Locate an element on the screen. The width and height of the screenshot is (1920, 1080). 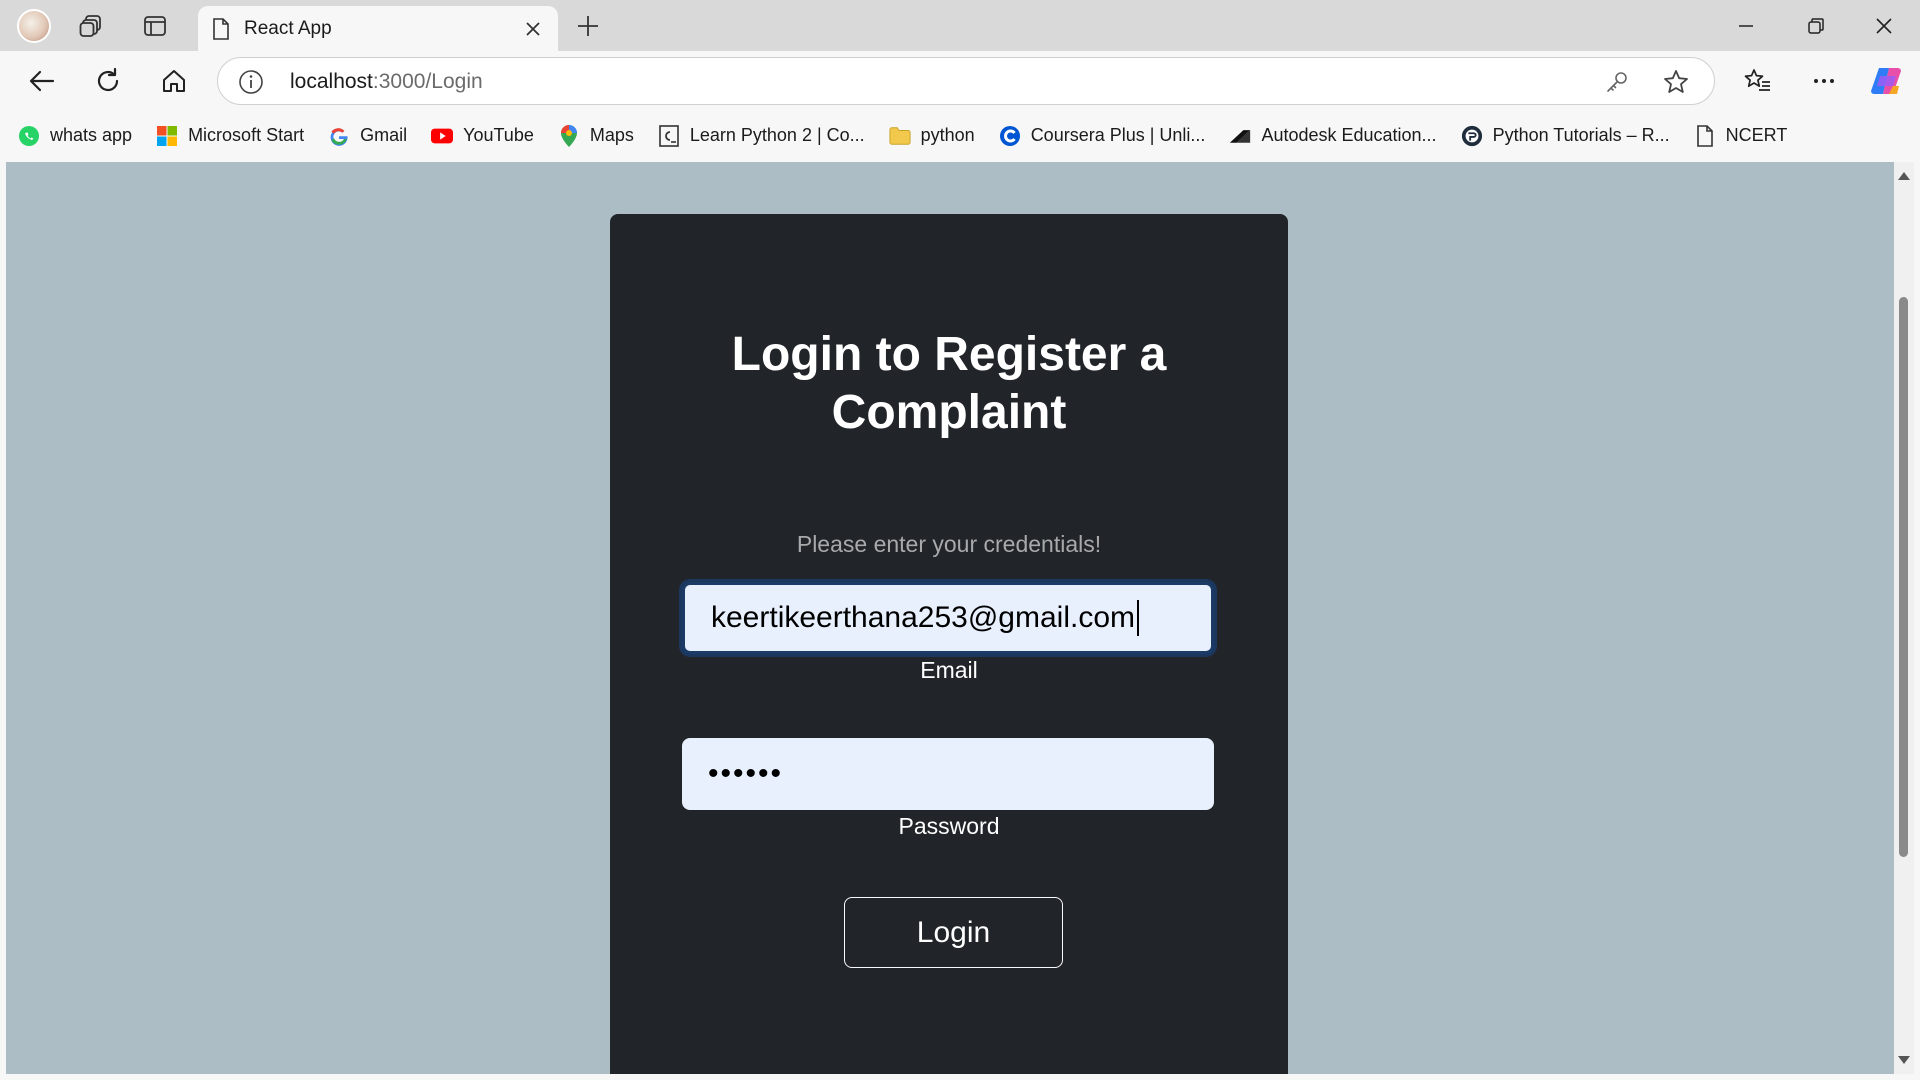
new-tab-button is located at coordinates (588, 26).